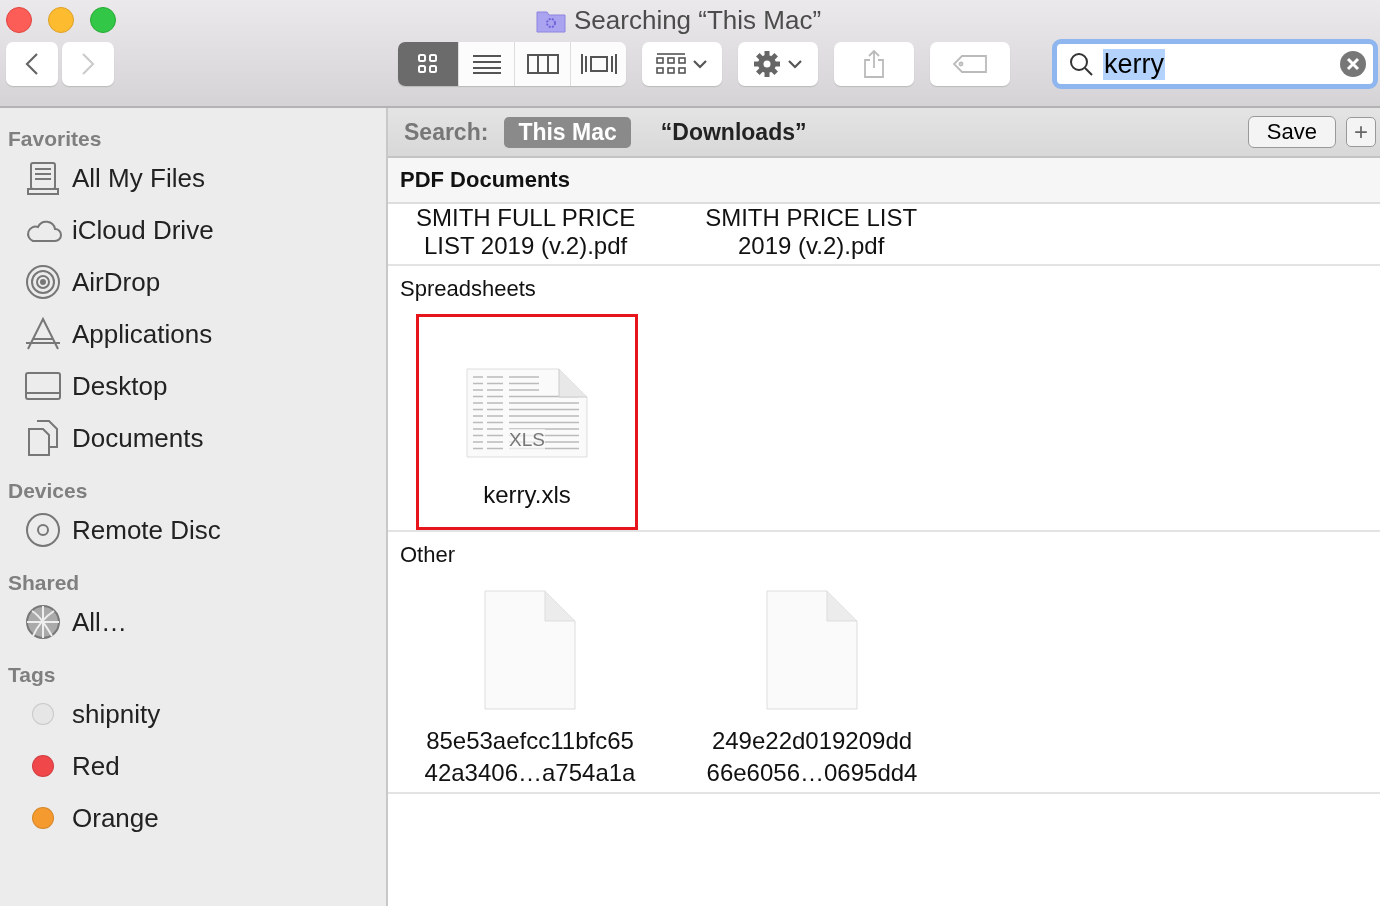 Image resolution: width=1380 pixels, height=906 pixels. I want to click on zoom-button, so click(103, 20).